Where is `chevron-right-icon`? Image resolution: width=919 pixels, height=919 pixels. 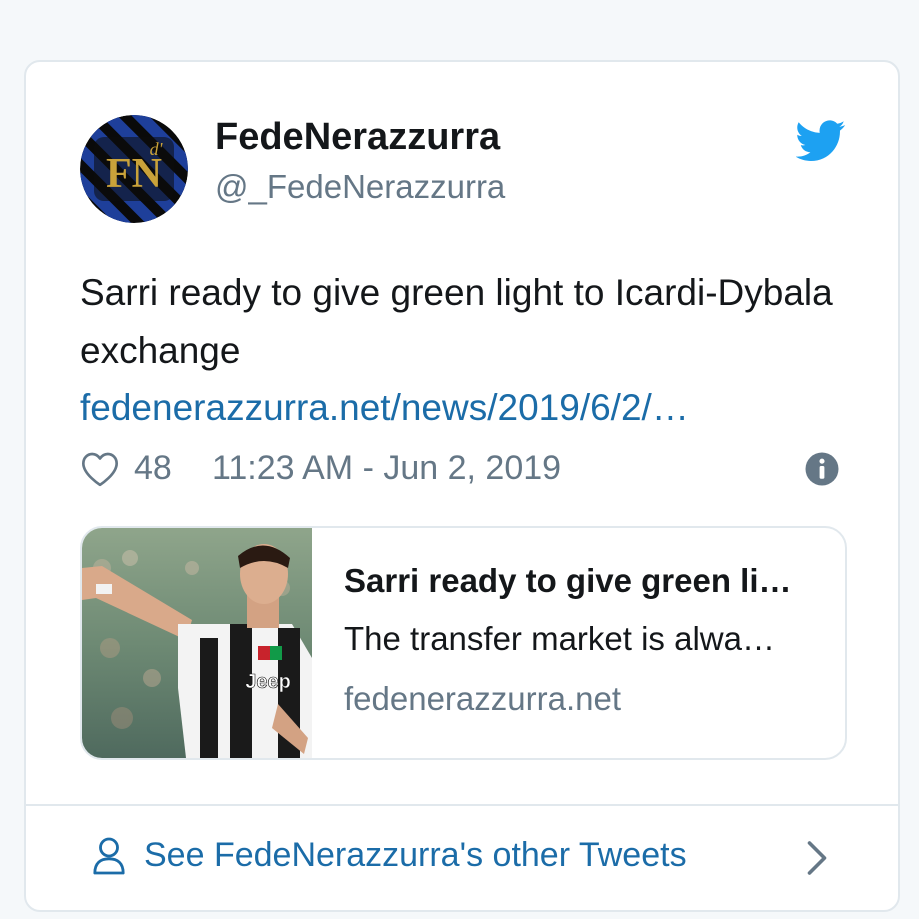 chevron-right-icon is located at coordinates (817, 858).